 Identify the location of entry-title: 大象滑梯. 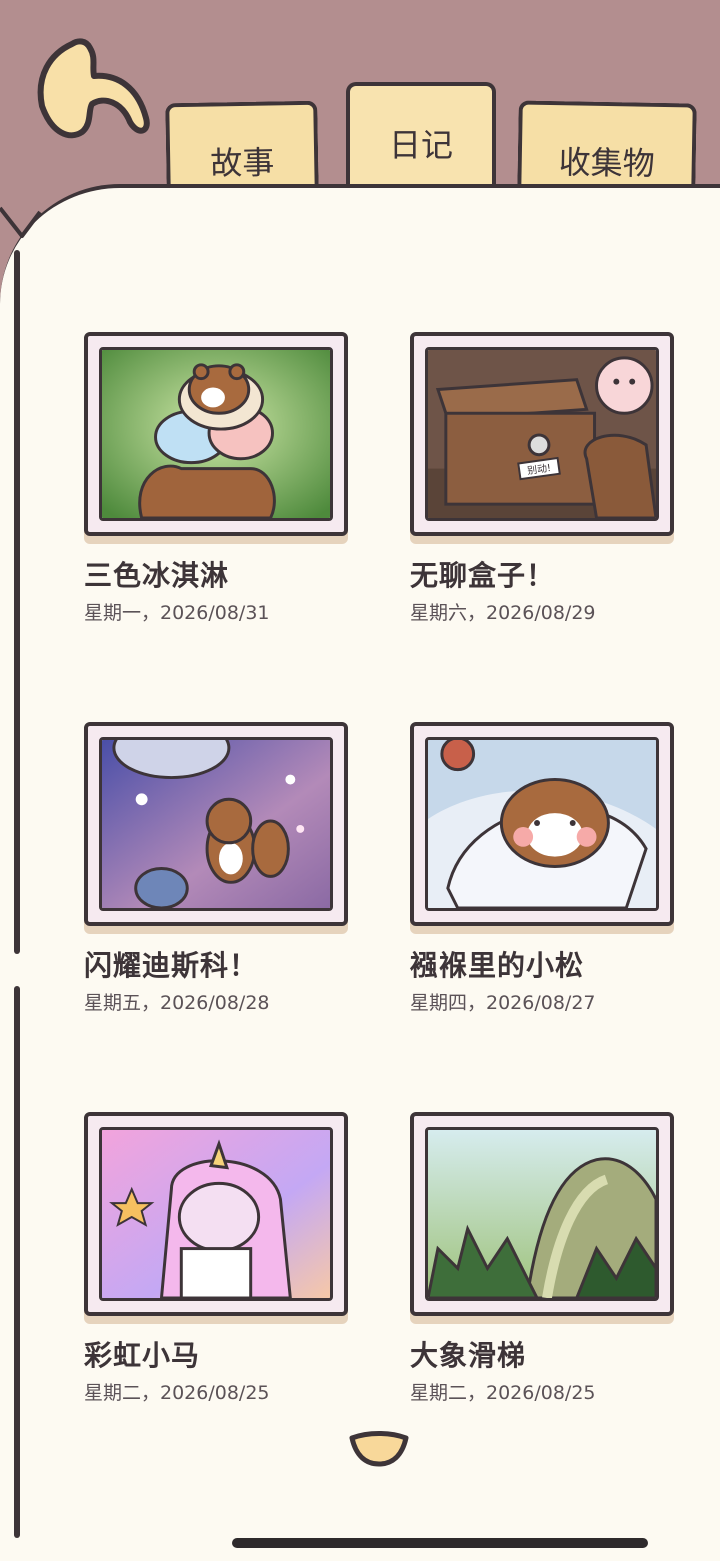
(468, 1355).